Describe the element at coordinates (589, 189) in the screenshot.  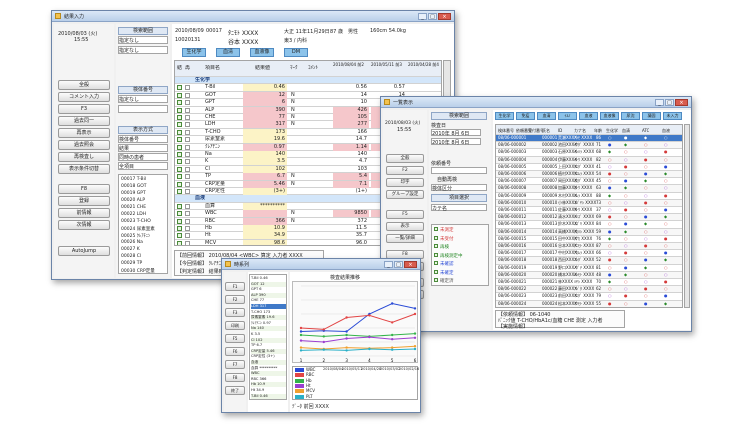
I see `specimen-row: 08/06-000008 000008 加藤XXXX ｶﾄｳ XXXX 63 ● ◆ ○ ○` at that location.